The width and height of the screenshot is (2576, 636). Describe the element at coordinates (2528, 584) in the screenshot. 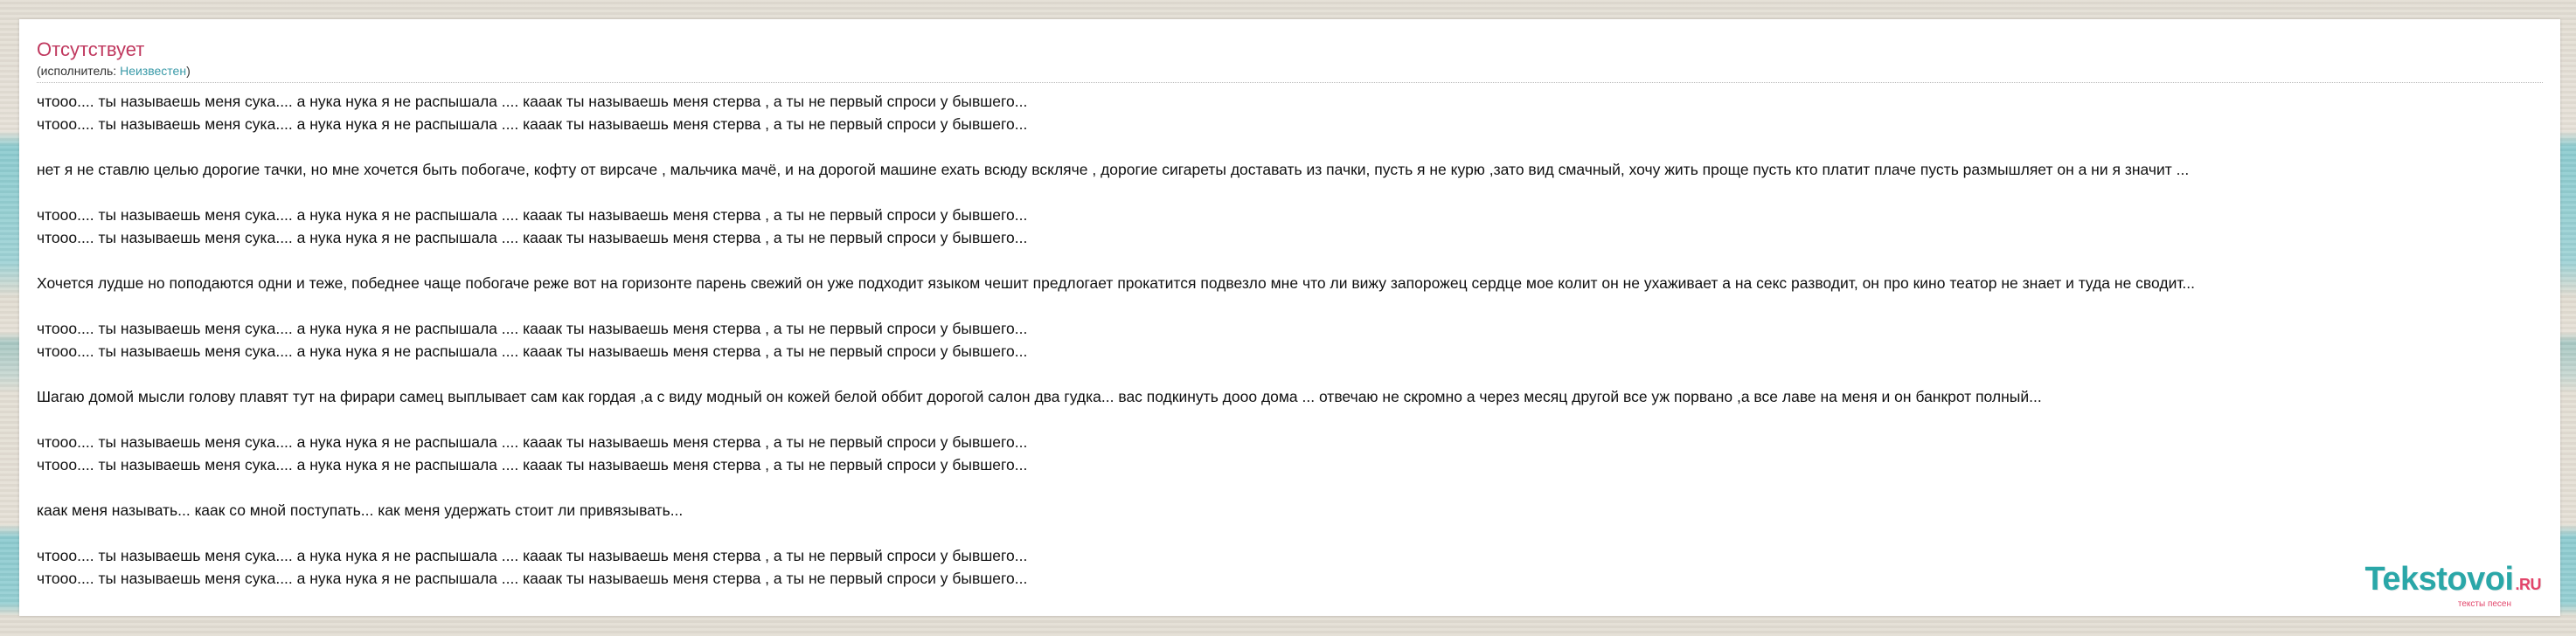

I see `logo-tld: .RU` at that location.